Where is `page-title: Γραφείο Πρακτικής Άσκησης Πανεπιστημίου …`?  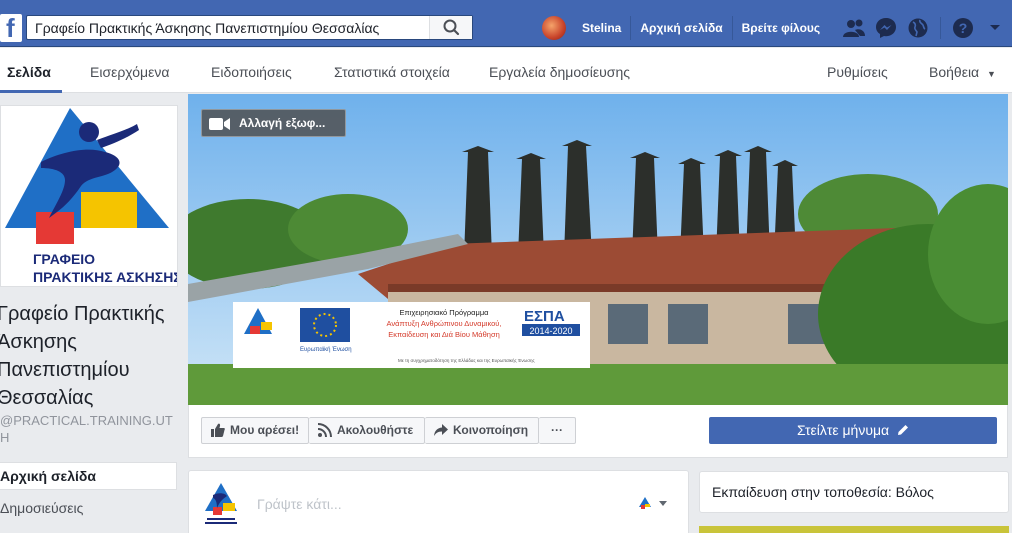 page-title: Γραφείο Πρακτικής Άσκησης Πανεπιστημίου … is located at coordinates (86, 356).